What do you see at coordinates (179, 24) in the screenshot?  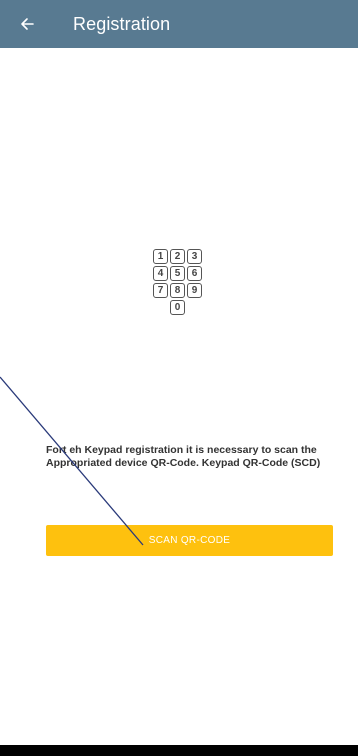 I see `app-bar: Registration` at bounding box center [179, 24].